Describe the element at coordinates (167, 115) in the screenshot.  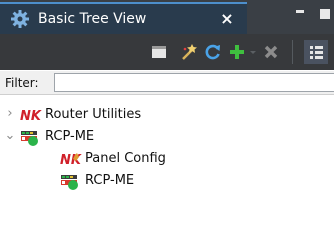
I see `tree-item-router-utilities: › NK Router Utilities` at that location.